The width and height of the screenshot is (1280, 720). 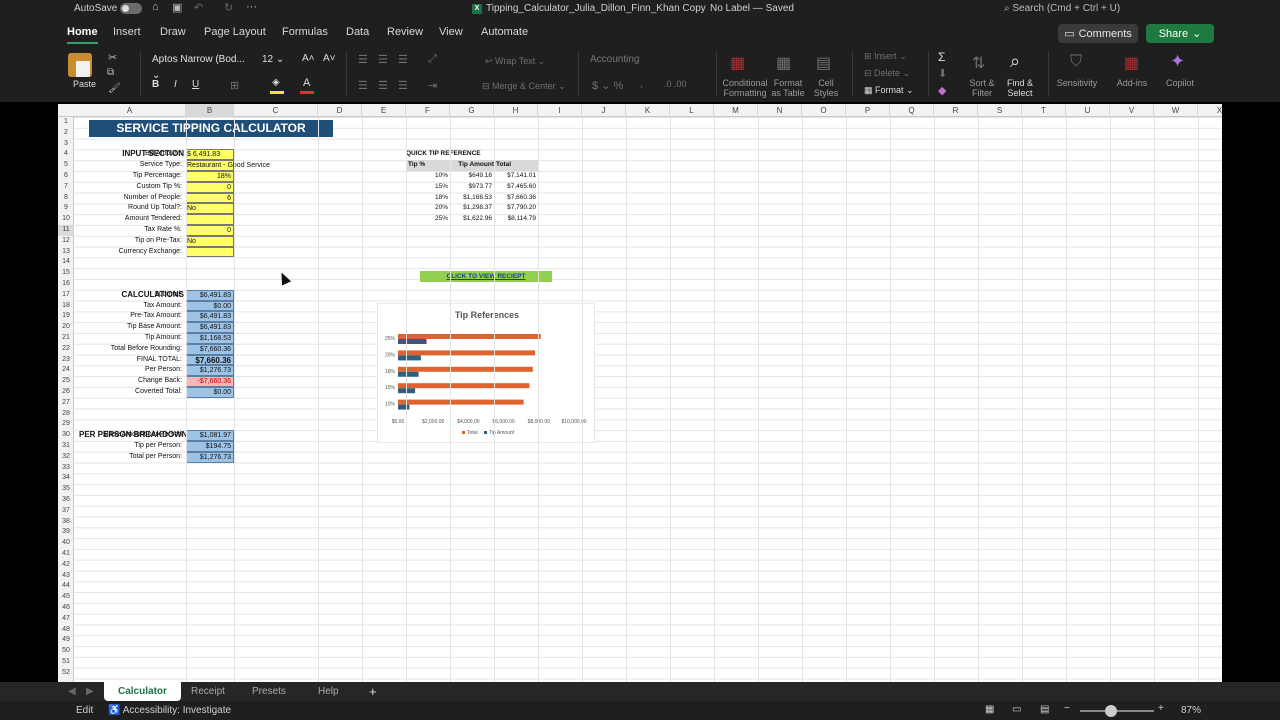 What do you see at coordinates (66, 608) in the screenshot?
I see `row-header: 46` at bounding box center [66, 608].